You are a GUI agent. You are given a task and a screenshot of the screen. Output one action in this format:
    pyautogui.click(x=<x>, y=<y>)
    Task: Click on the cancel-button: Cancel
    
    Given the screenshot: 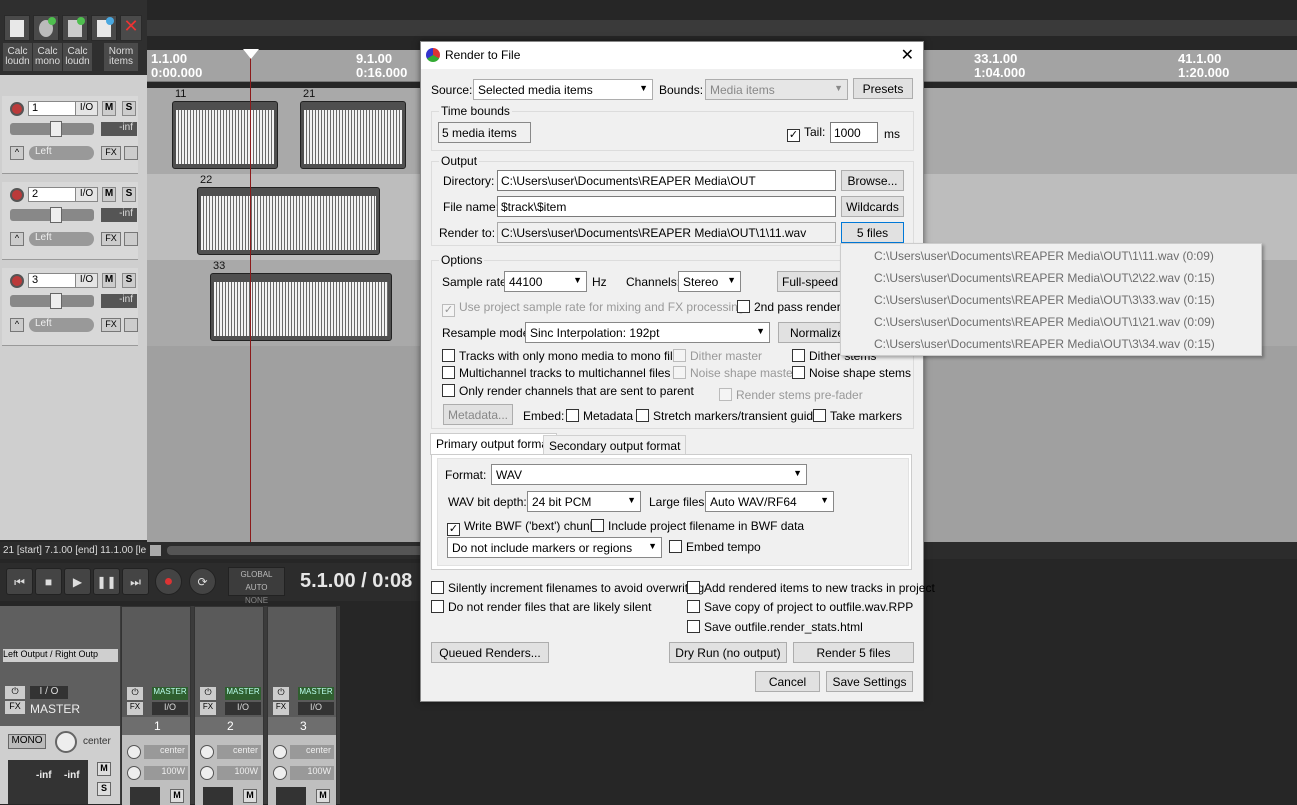 What is the action you would take?
    pyautogui.click(x=787, y=681)
    